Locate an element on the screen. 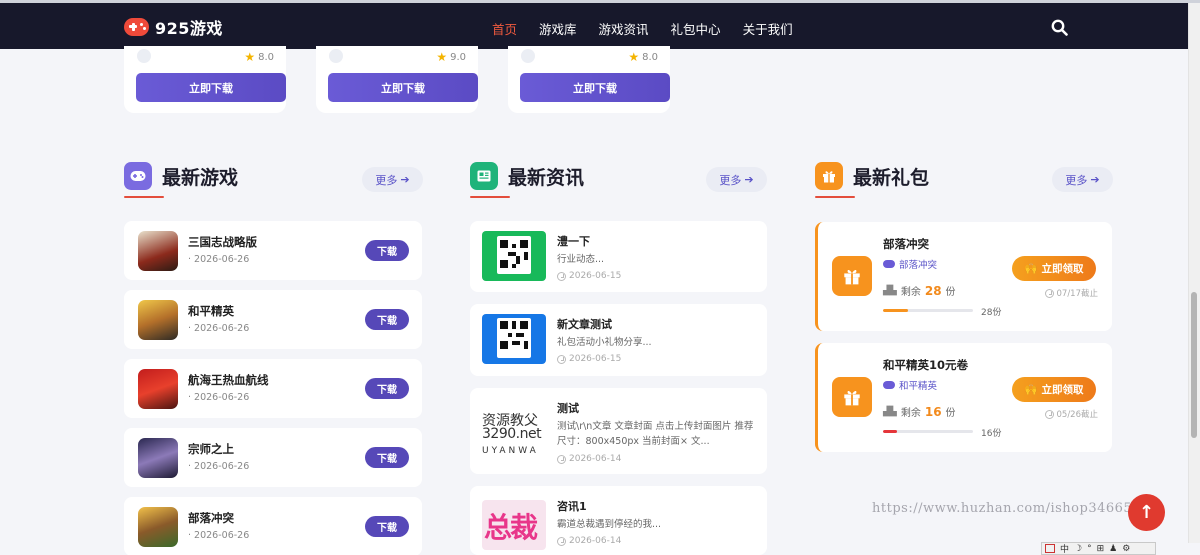  game-name: 宗师之上 is located at coordinates (211, 449).